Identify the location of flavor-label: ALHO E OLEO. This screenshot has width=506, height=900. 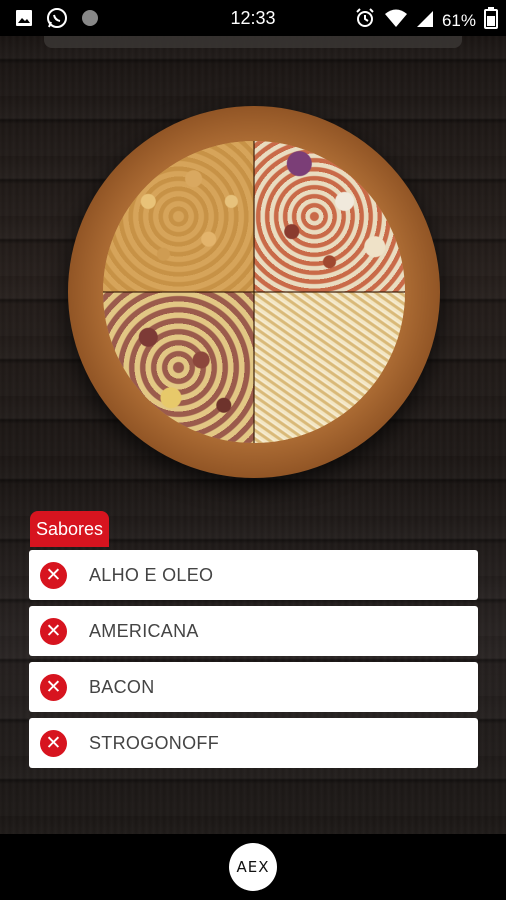
(151, 575).